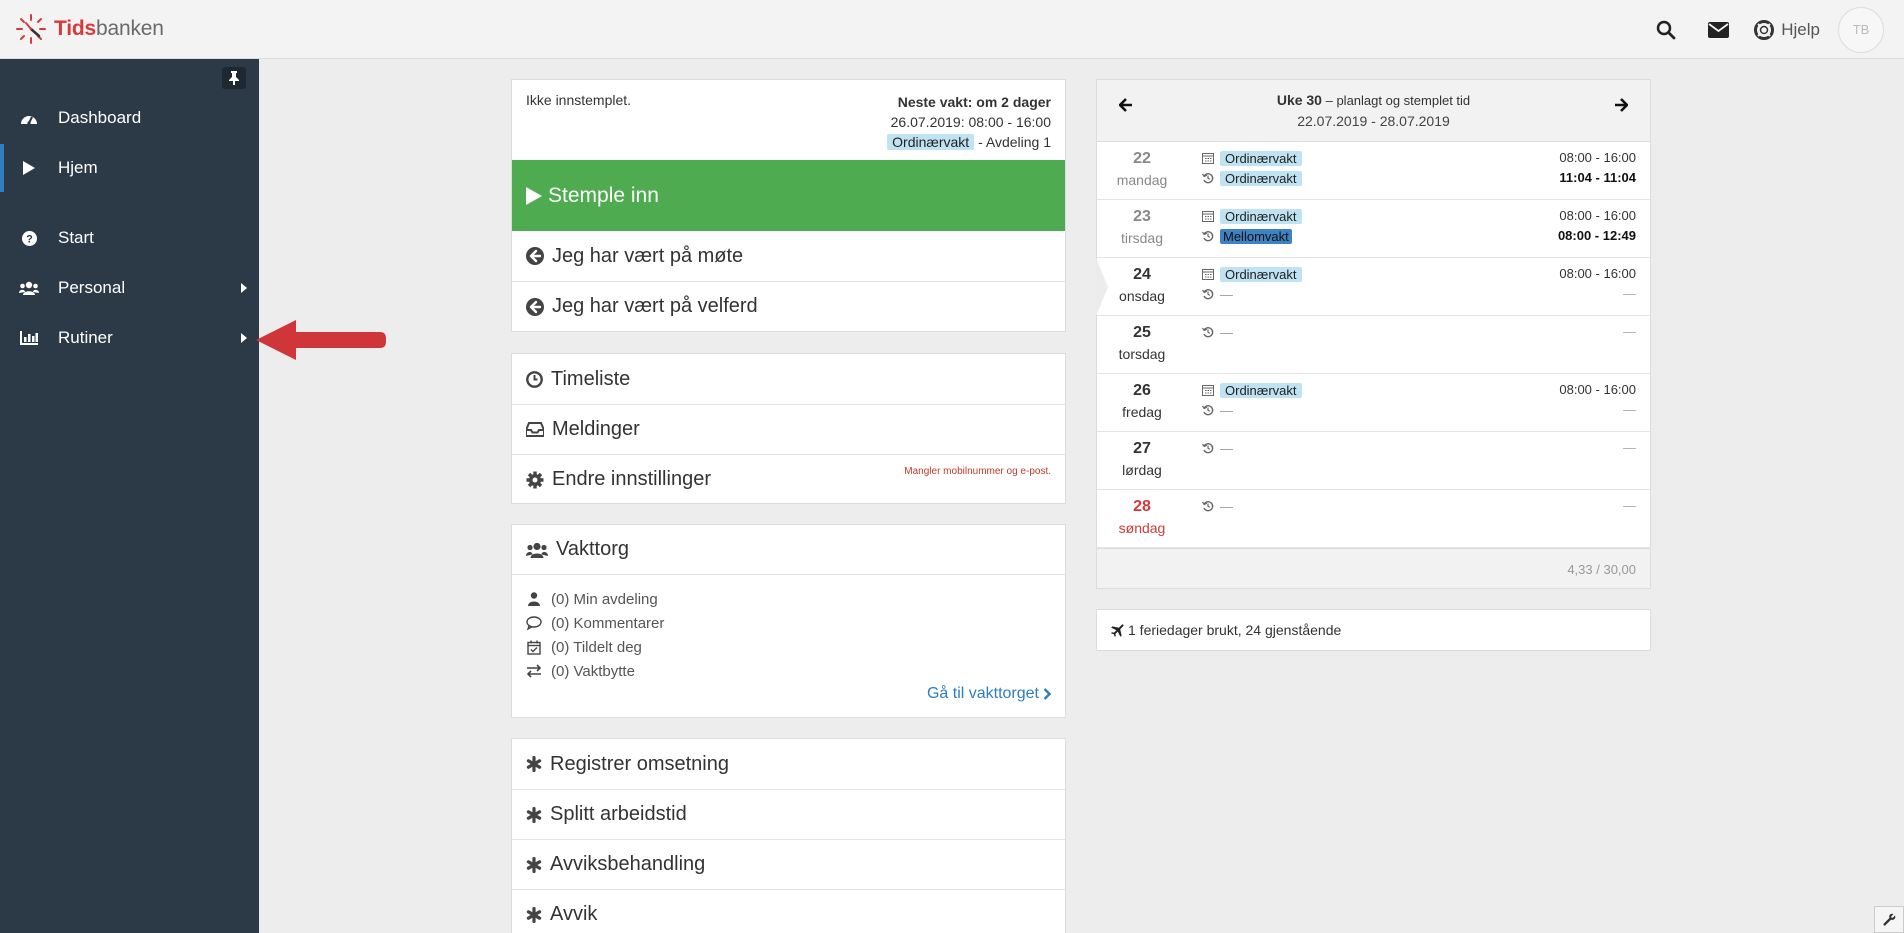  What do you see at coordinates (977, 471) in the screenshot?
I see `settings-warning: Mangler mobilnummer og e-post.` at bounding box center [977, 471].